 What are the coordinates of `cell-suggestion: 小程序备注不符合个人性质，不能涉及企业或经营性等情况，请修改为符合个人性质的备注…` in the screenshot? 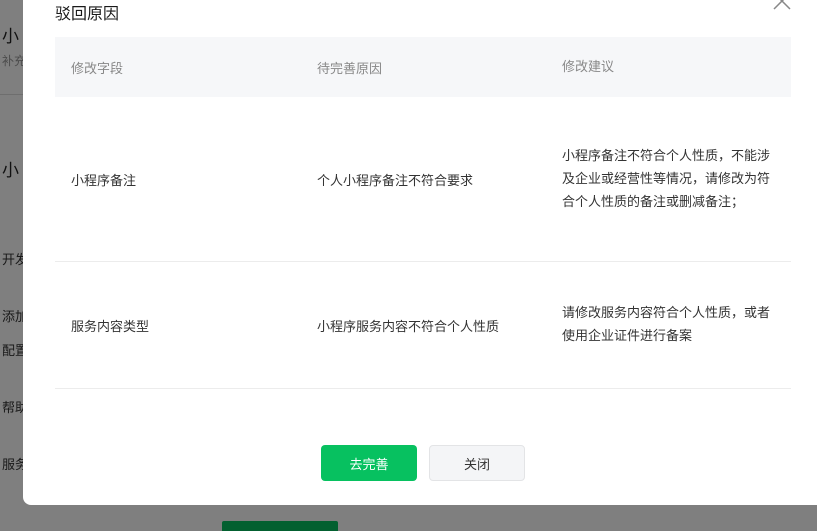 It's located at (666, 179).